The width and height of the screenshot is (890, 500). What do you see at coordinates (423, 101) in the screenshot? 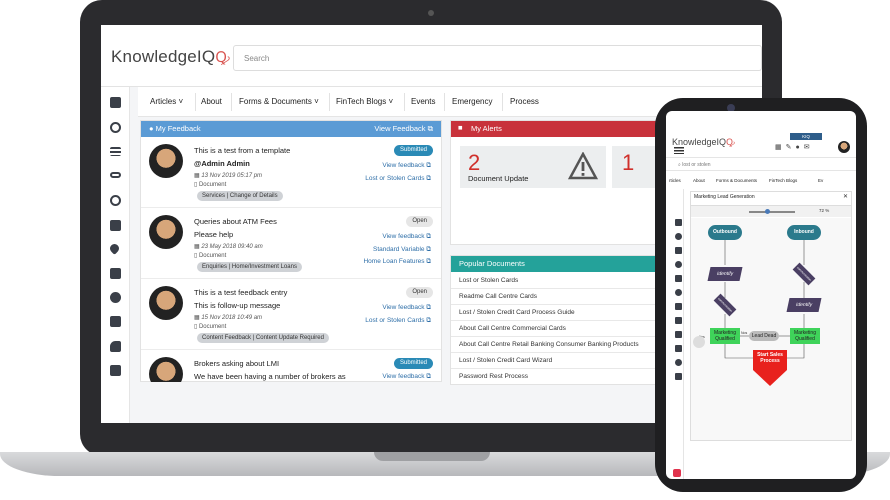
I see `nav-events: Events` at bounding box center [423, 101].